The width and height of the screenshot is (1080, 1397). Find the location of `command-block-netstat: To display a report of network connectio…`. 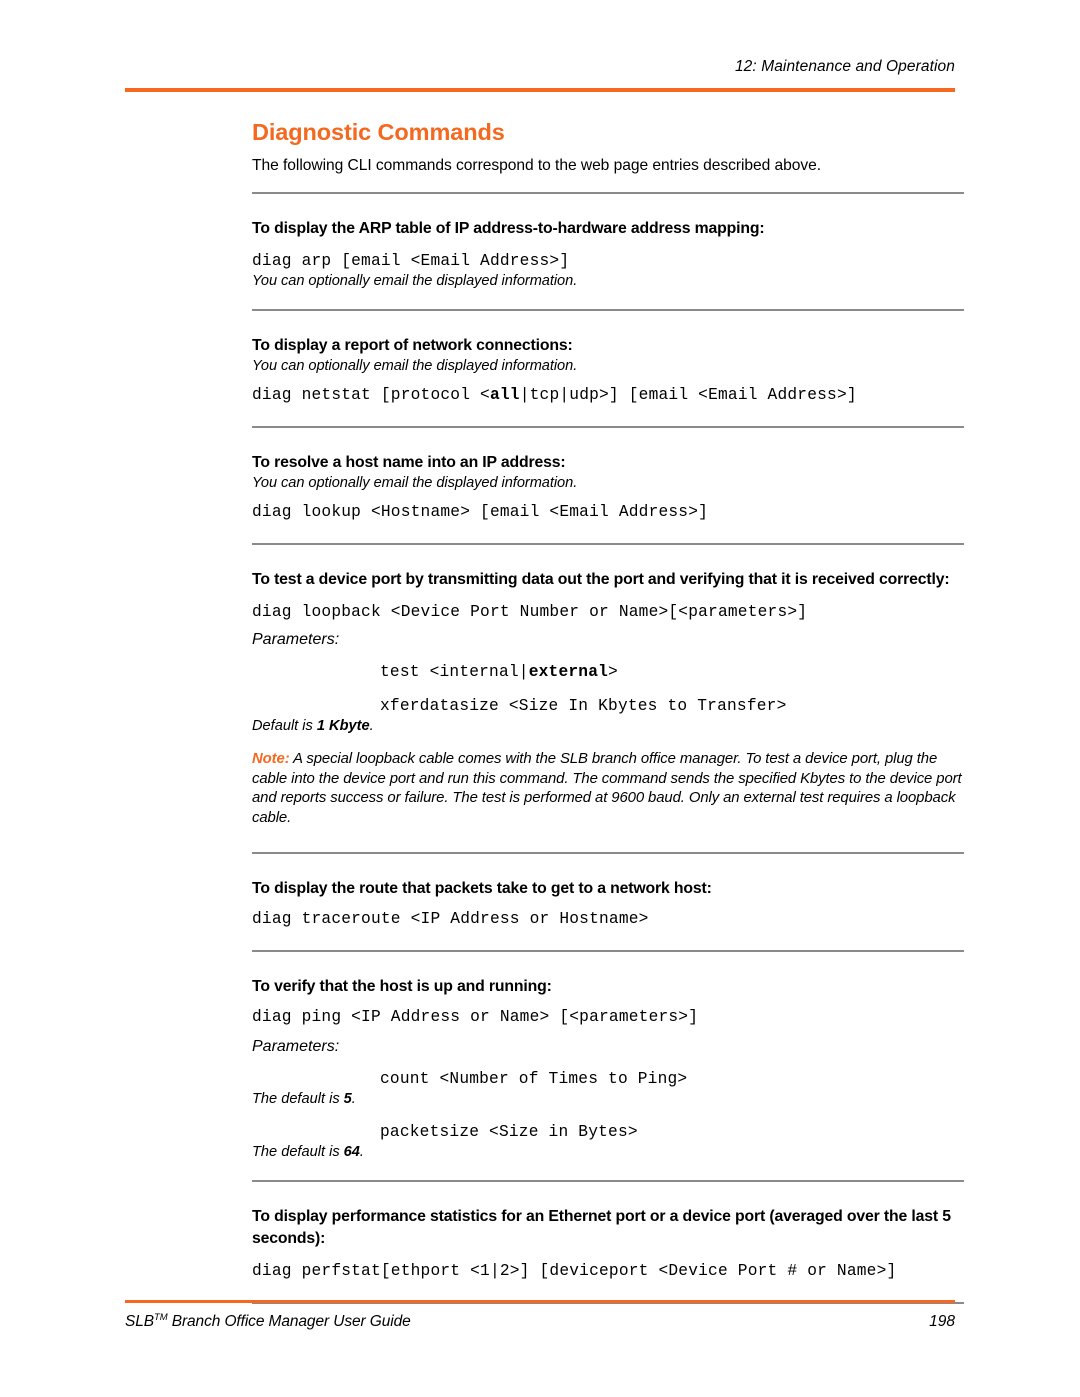

command-block-netstat: To display a report of network connectio… is located at coordinates (608, 370).